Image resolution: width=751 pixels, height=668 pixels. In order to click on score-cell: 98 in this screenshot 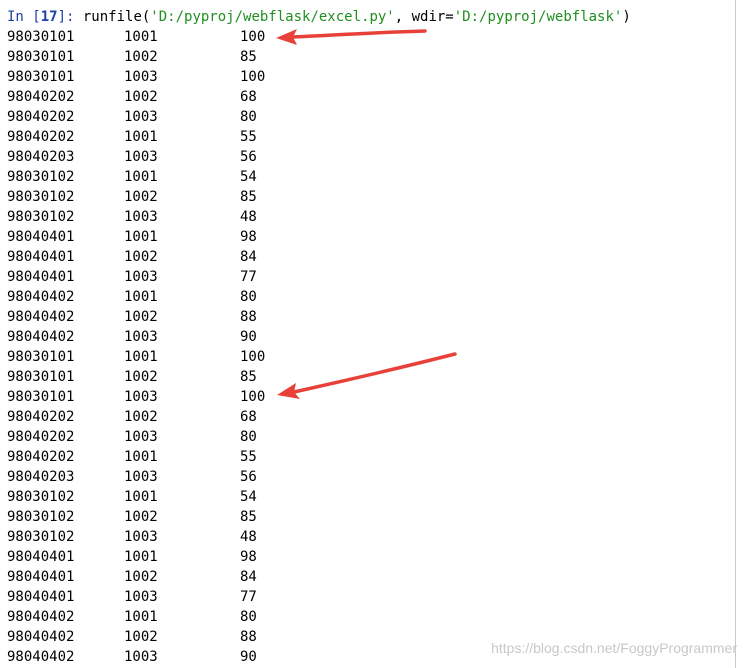, I will do `click(248, 557)`.